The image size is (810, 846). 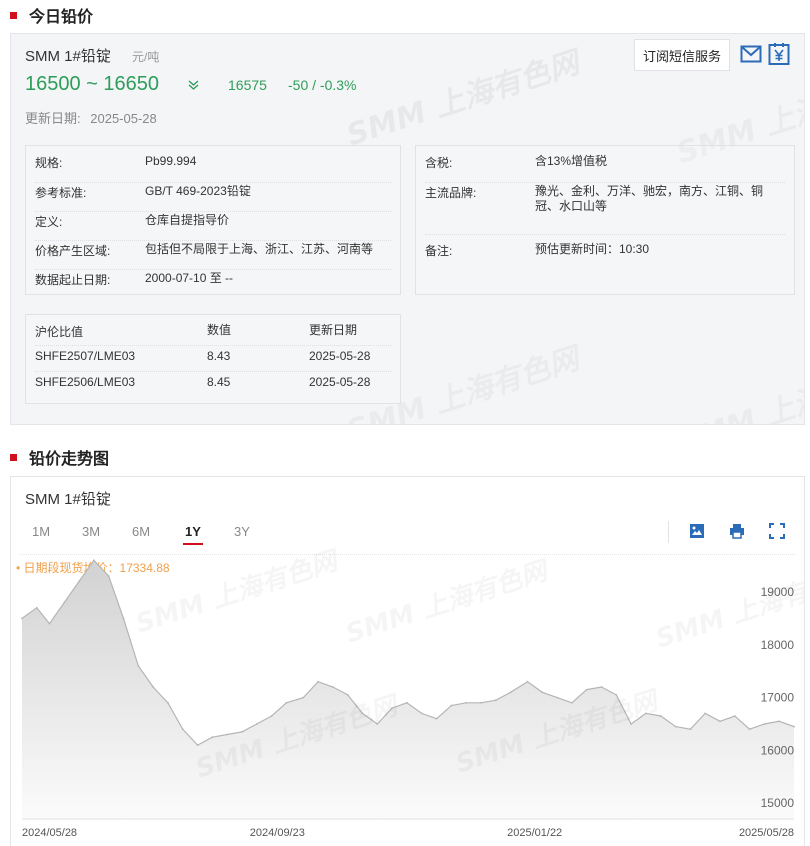 What do you see at coordinates (187, 220) in the screenshot?
I see `spec-value: 仓库自提指导价` at bounding box center [187, 220].